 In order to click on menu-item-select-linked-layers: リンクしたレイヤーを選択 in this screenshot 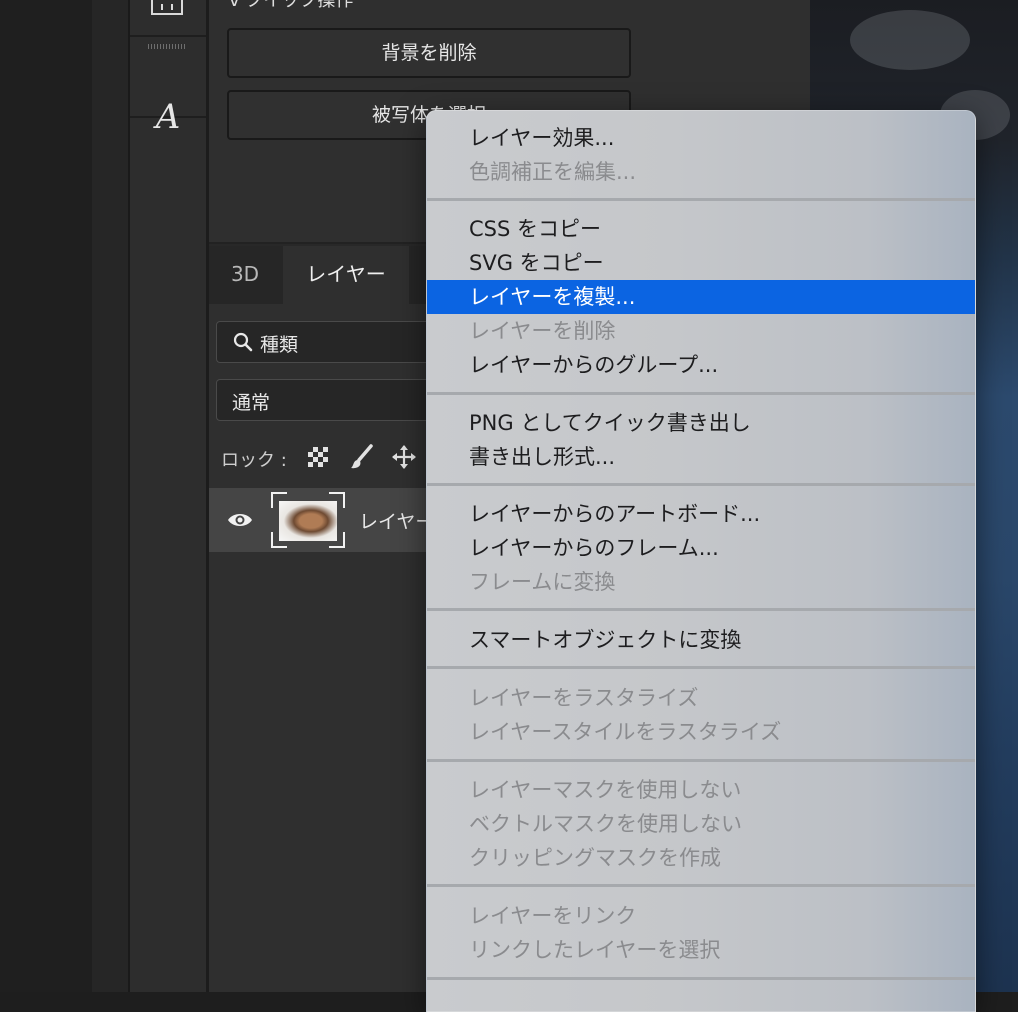, I will do `click(595, 950)`.